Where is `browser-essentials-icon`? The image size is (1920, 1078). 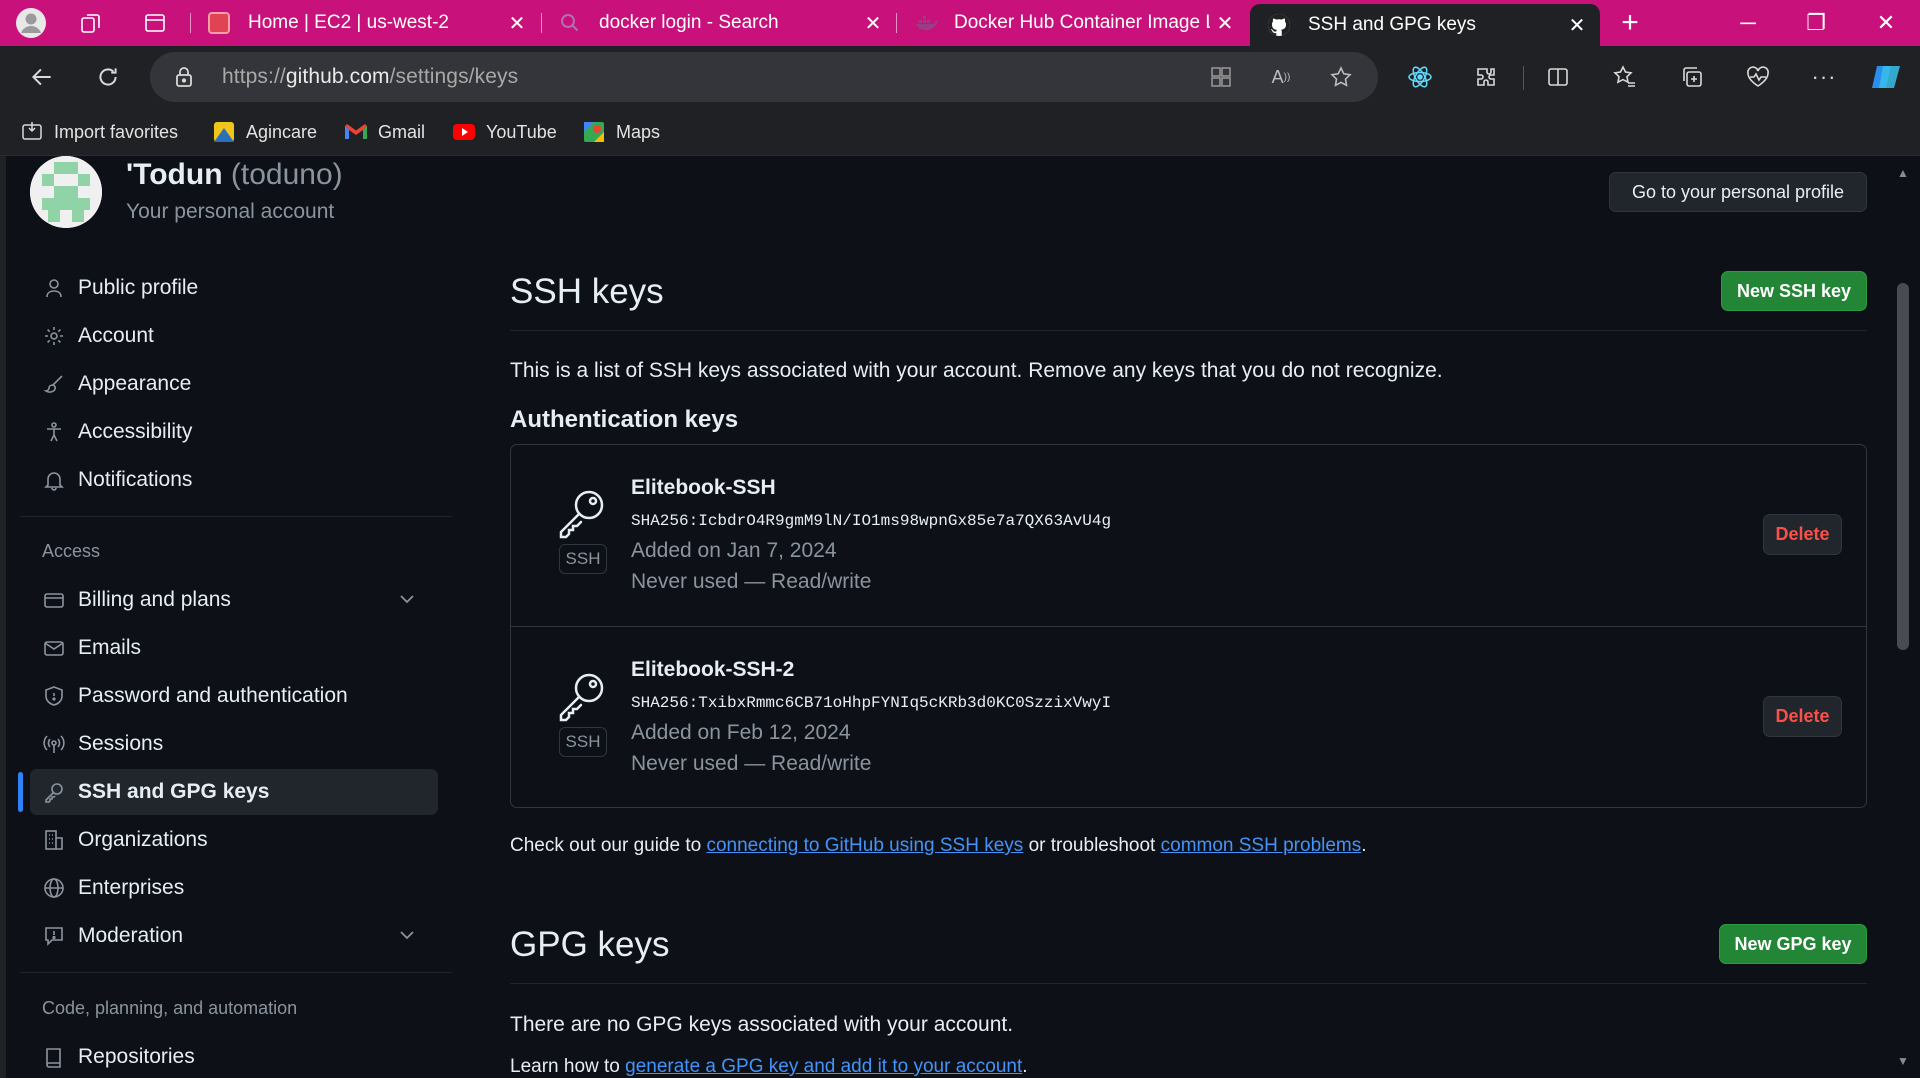 browser-essentials-icon is located at coordinates (1758, 77).